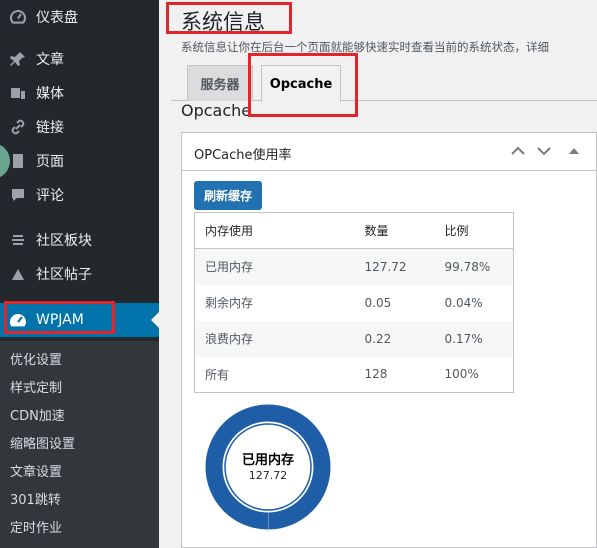 This screenshot has width=597, height=548. What do you see at coordinates (394, 266) in the screenshot?
I see `table-cell: 127.72` at bounding box center [394, 266].